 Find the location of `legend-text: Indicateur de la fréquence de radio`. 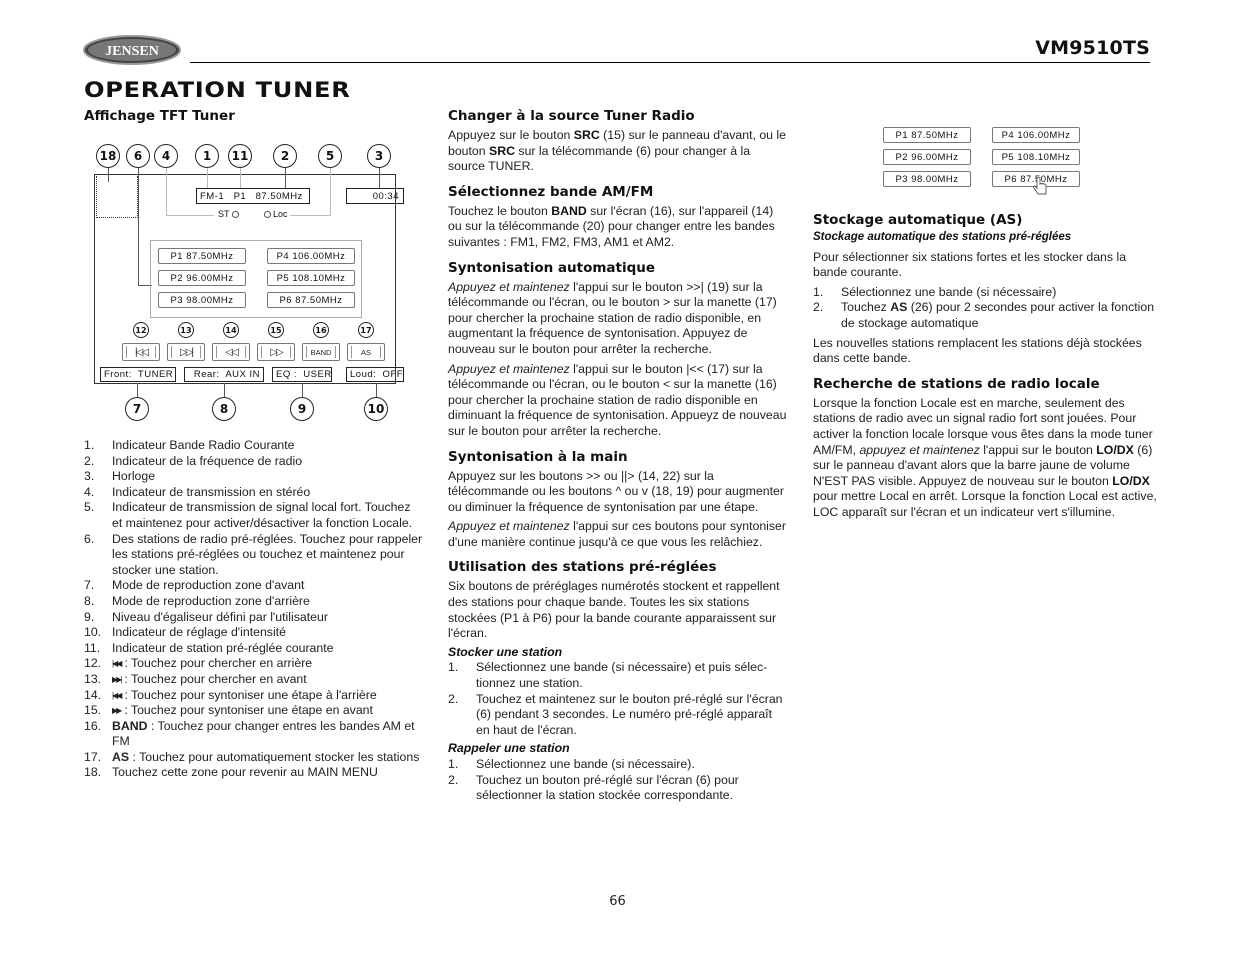

legend-text: Indicateur de la fréquence de radio is located at coordinates (207, 460).